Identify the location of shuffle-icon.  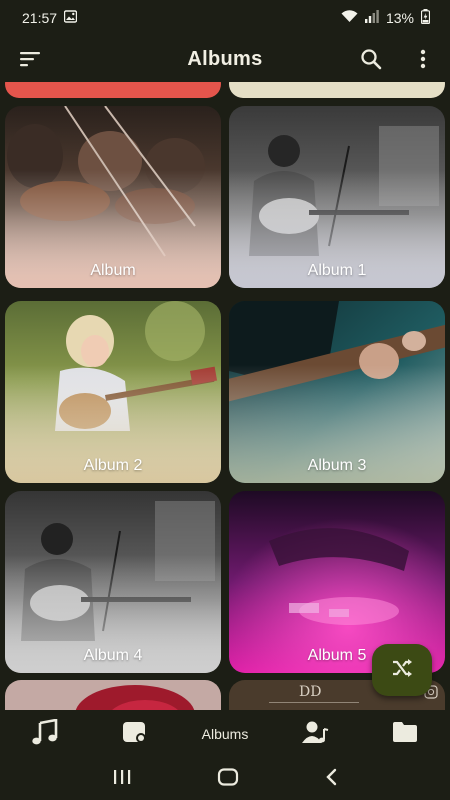
(402, 670).